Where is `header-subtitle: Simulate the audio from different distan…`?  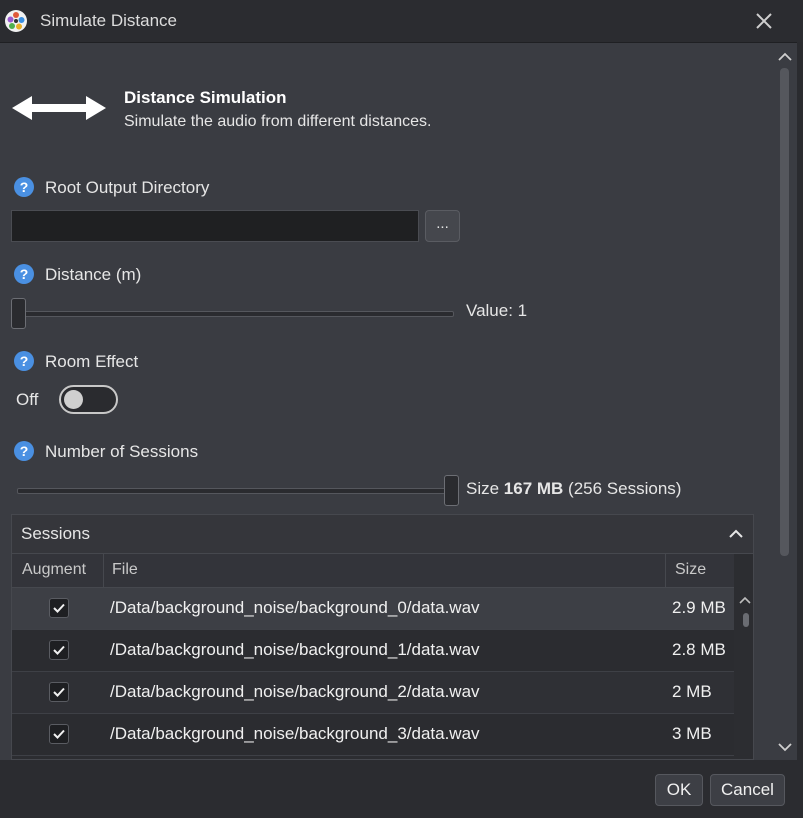
header-subtitle: Simulate the audio from different distan… is located at coordinates (278, 121).